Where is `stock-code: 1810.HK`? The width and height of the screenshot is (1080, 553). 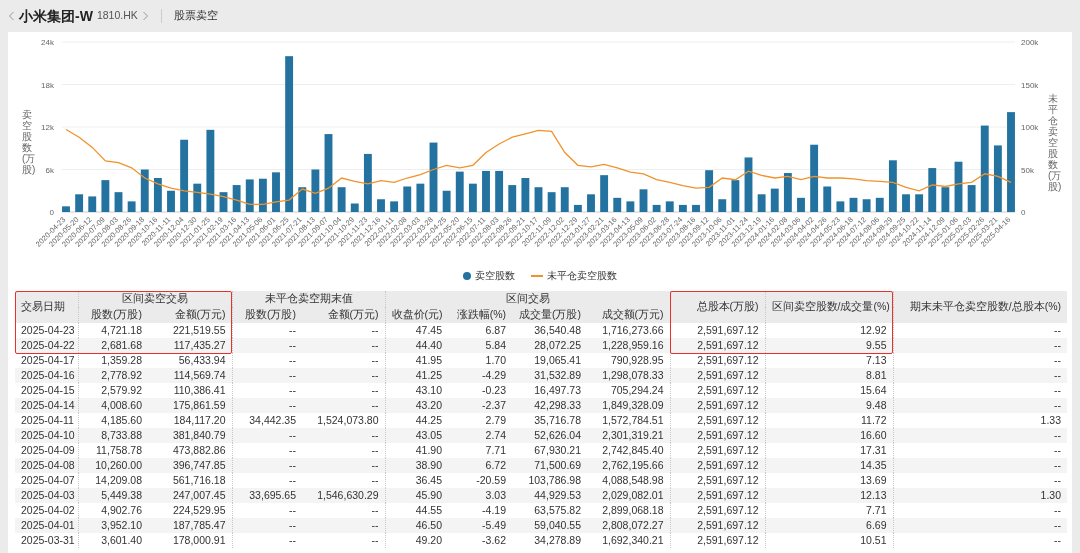
stock-code: 1810.HK is located at coordinates (117, 16).